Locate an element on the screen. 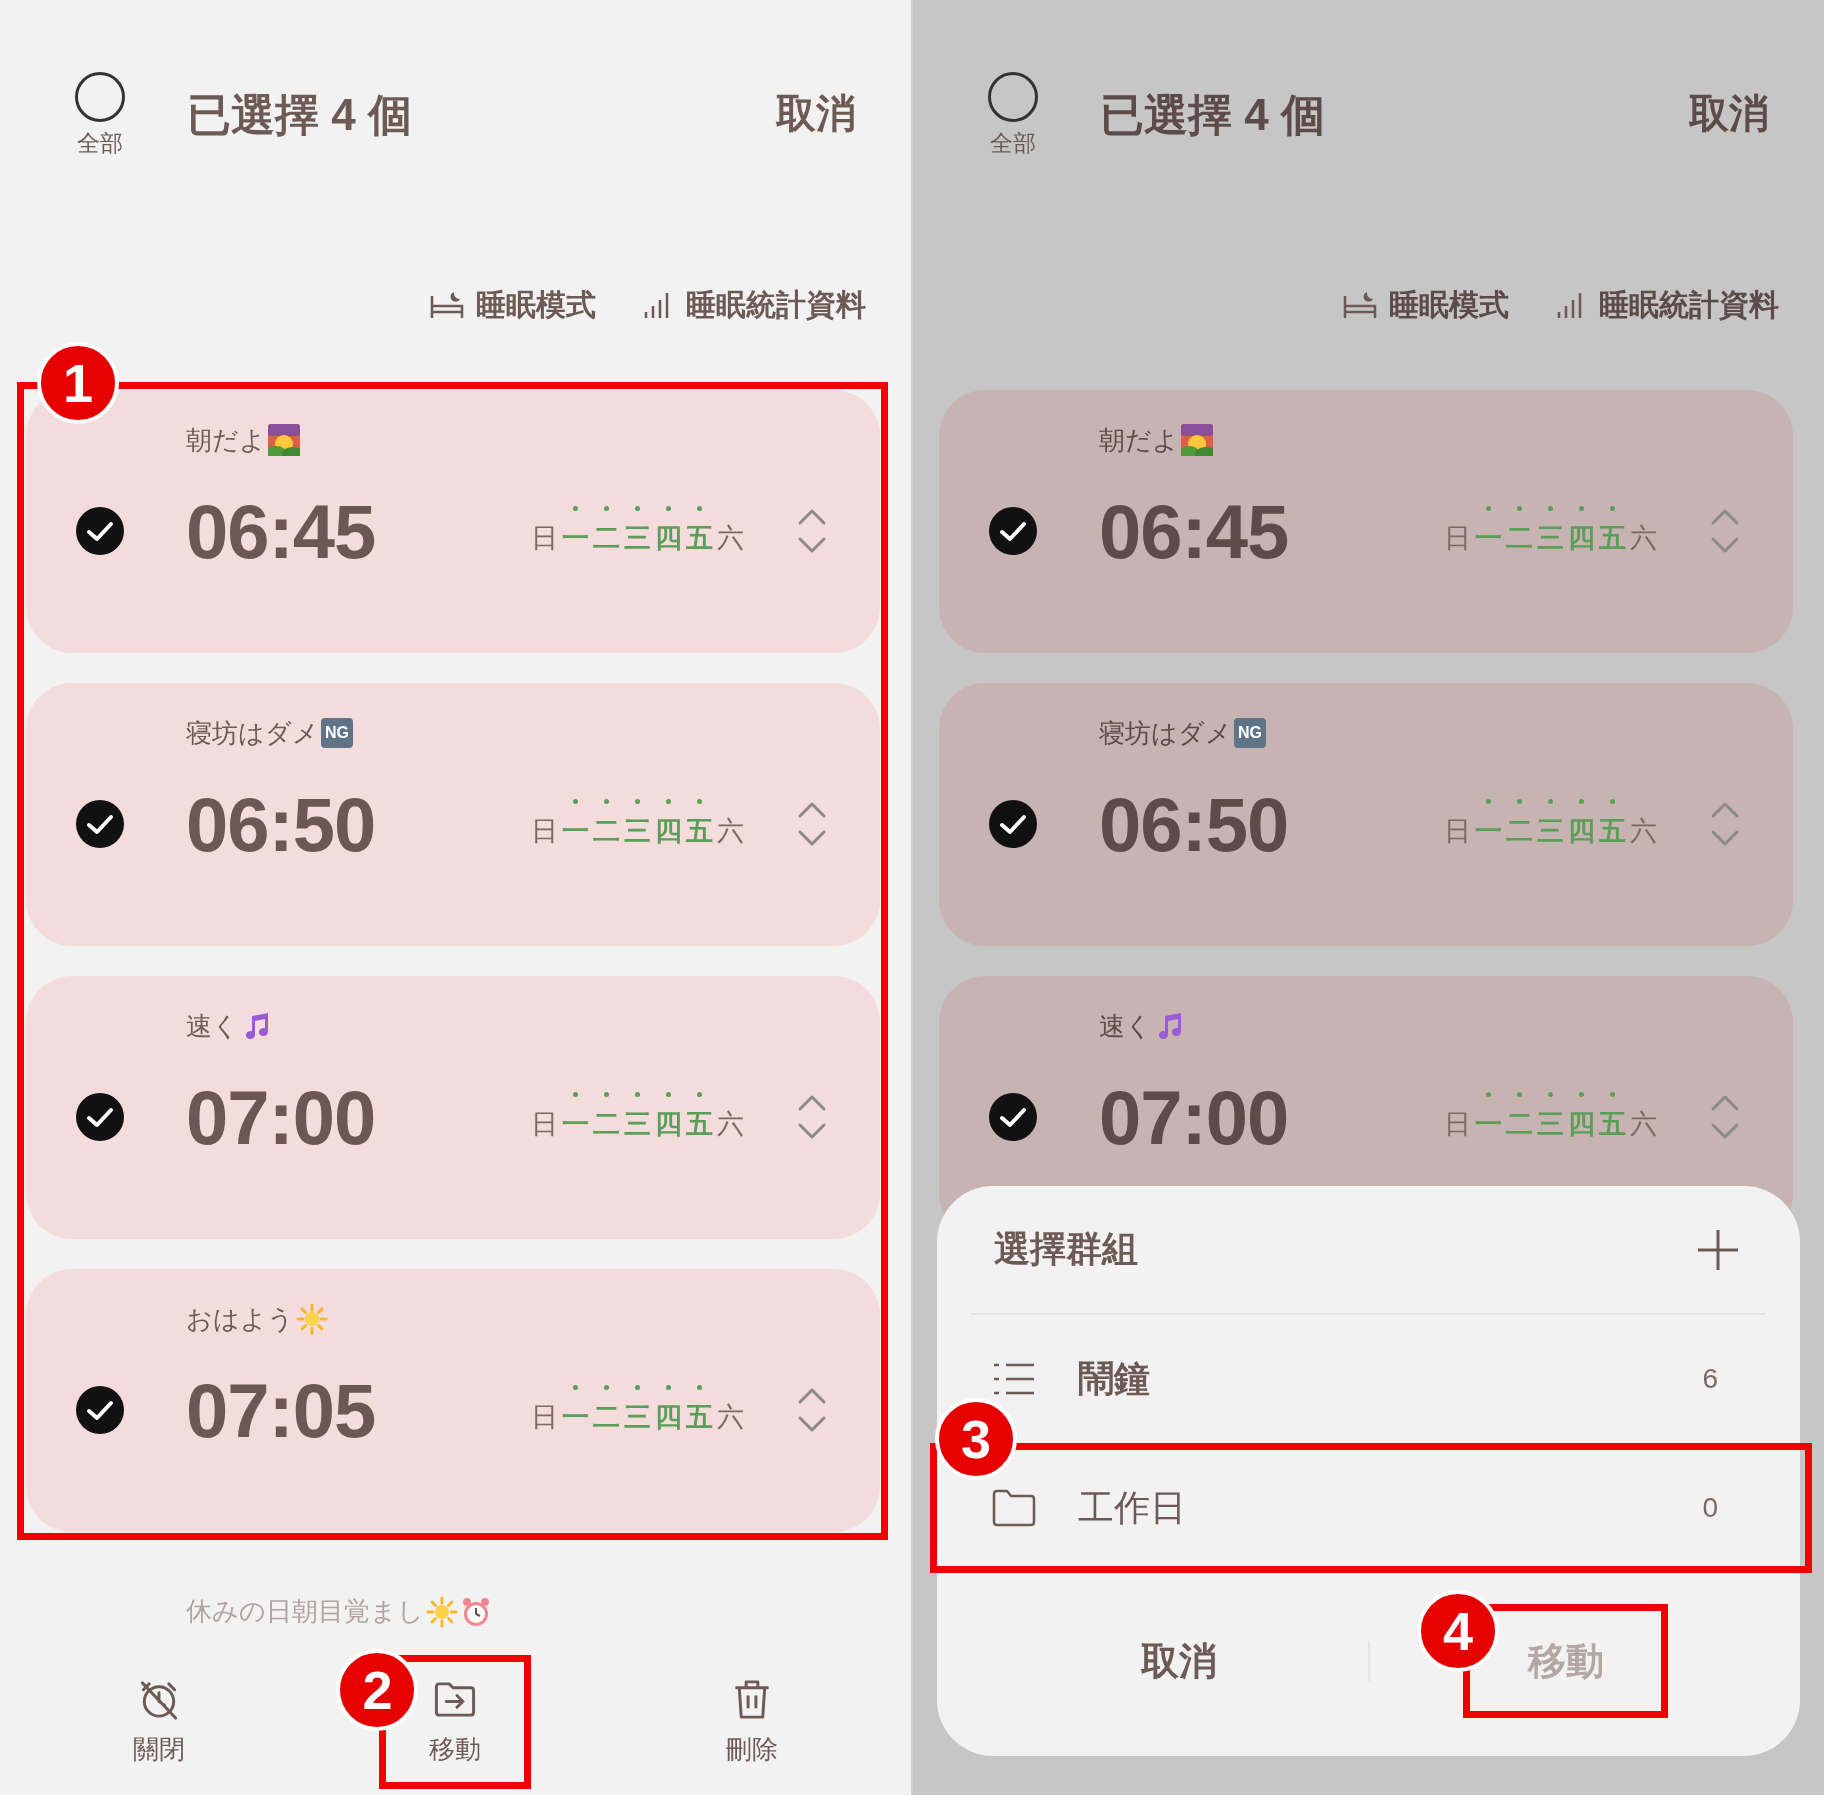  folder-icon is located at coordinates (1014, 1508).